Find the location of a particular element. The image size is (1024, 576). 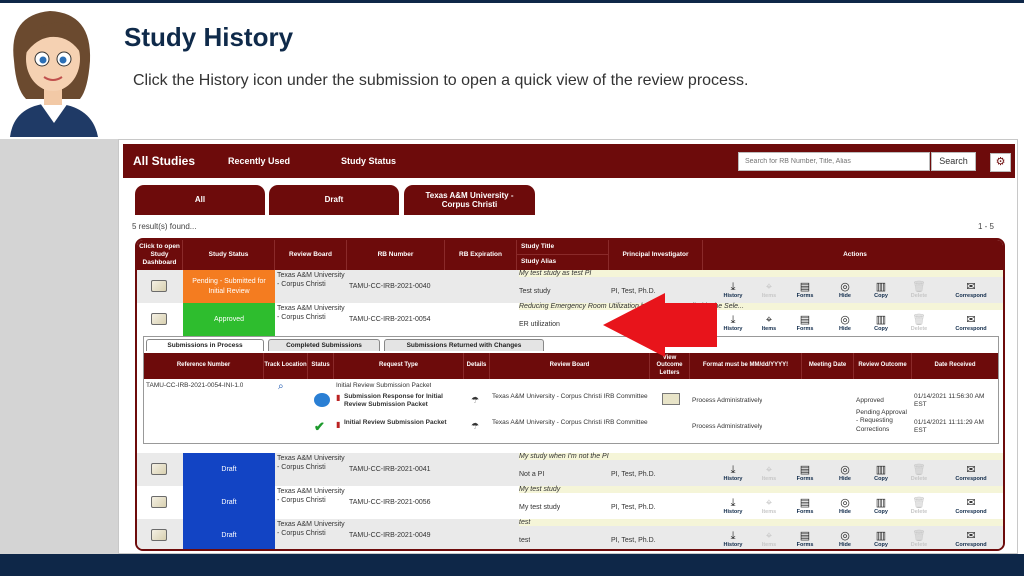

settings-button: ⚙ is located at coordinates (1000, 162).